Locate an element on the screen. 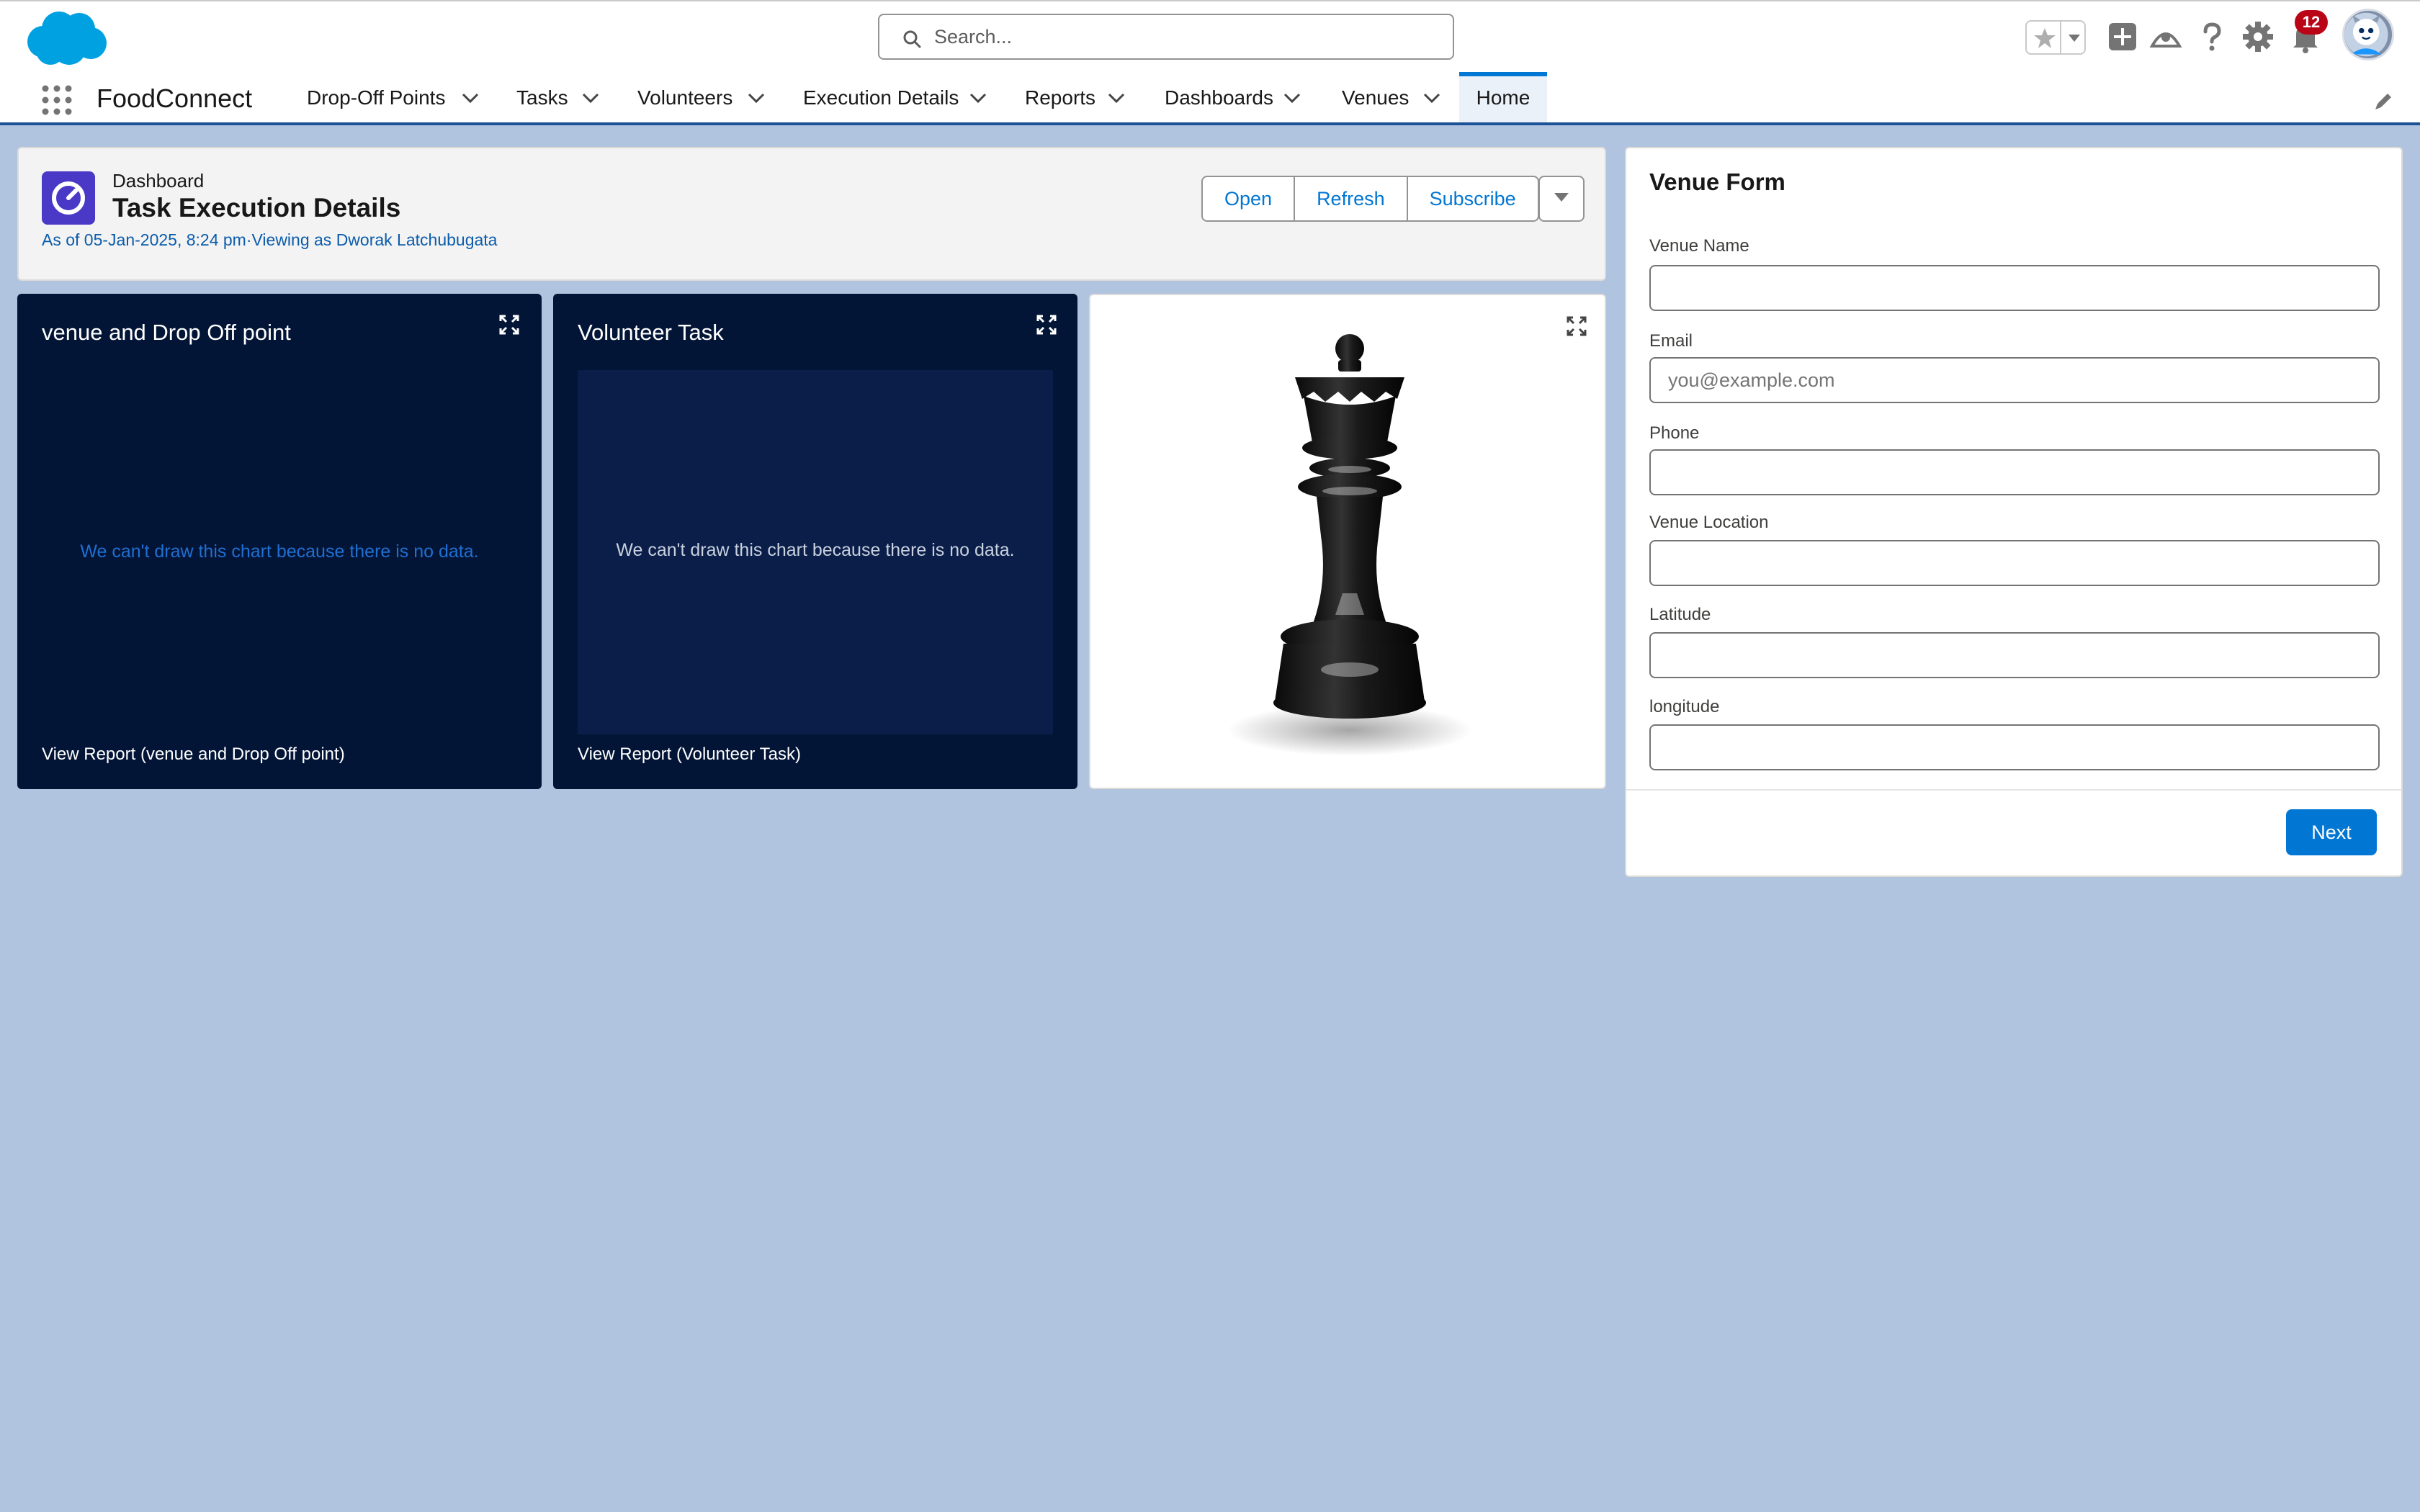 The image size is (2420, 1512). nav-item-label: Venues is located at coordinates (1375, 97).